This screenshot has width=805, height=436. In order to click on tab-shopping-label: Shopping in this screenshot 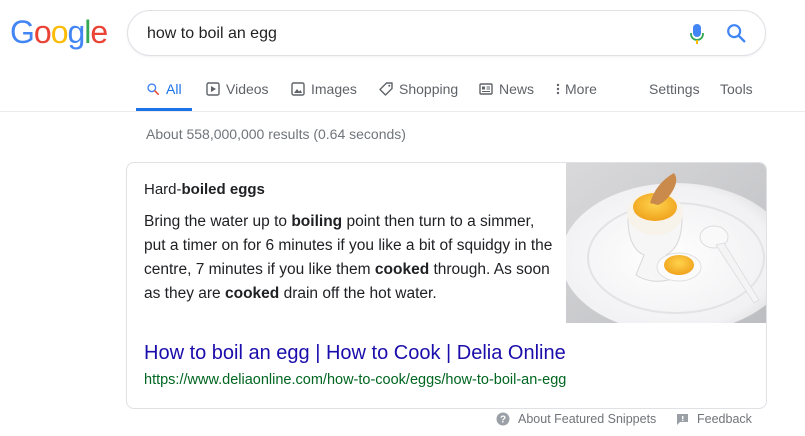, I will do `click(429, 89)`.